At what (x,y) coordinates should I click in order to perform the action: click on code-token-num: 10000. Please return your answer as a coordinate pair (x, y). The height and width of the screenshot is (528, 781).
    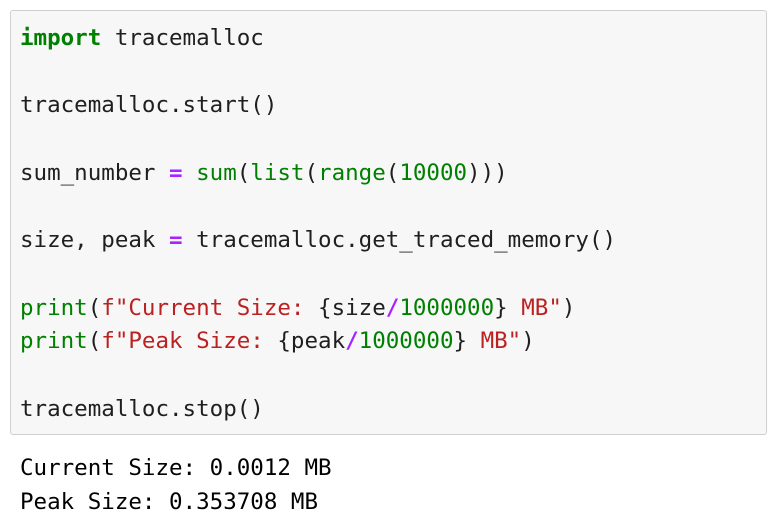
    Looking at the image, I should click on (433, 172).